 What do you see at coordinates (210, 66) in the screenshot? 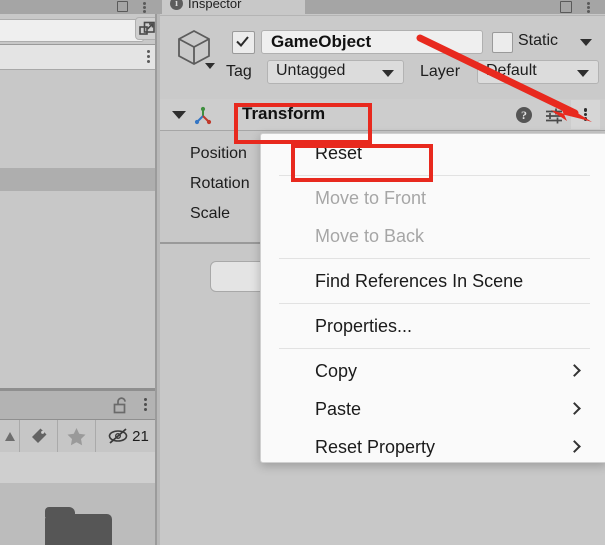
I see `gameobject-icon-dropdown-caret` at bounding box center [210, 66].